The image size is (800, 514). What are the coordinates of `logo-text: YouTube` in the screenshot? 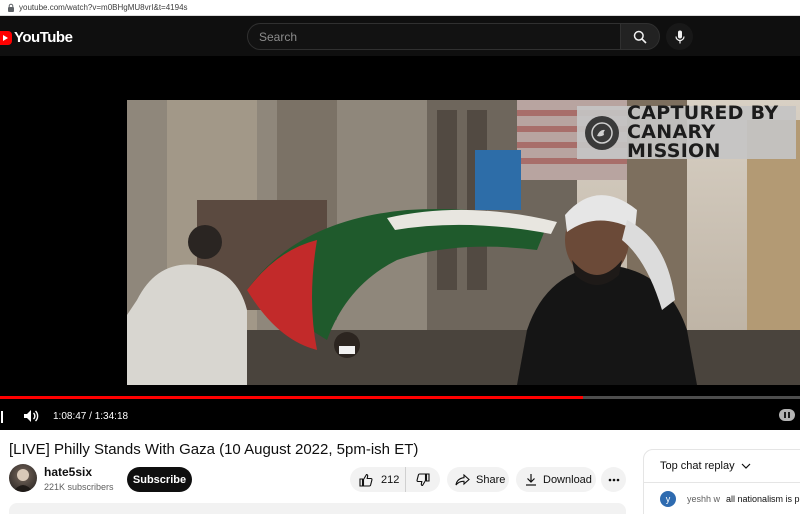 It's located at (43, 37).